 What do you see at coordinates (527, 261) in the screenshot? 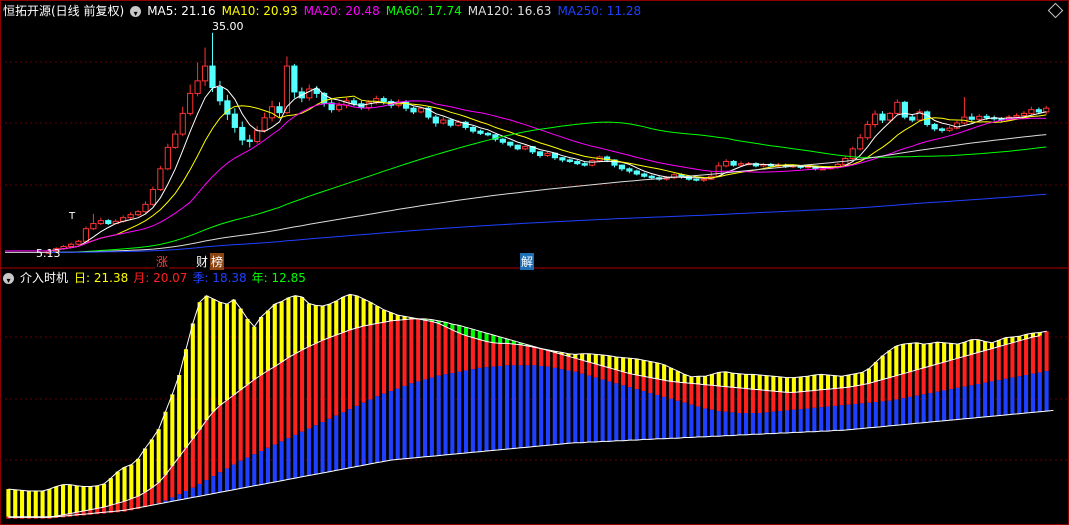
I see `event-tag: 解` at bounding box center [527, 261].